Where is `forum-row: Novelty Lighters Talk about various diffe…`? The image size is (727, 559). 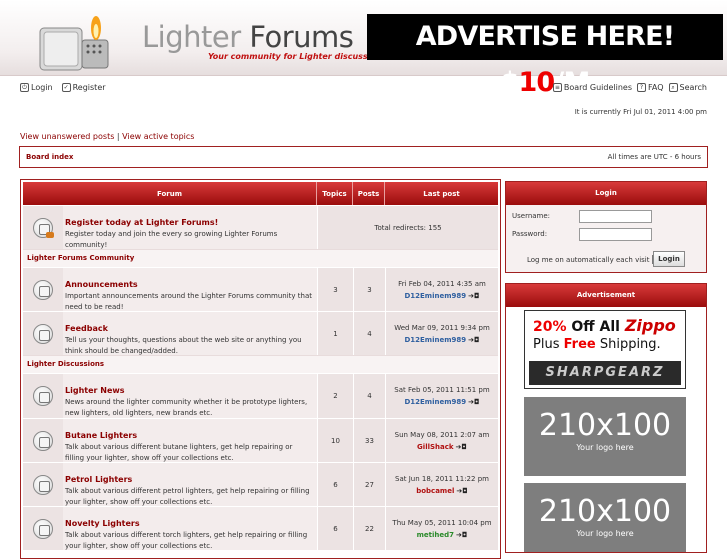
forum-row: Novelty Lighters Talk about various diffe… is located at coordinates (260, 528).